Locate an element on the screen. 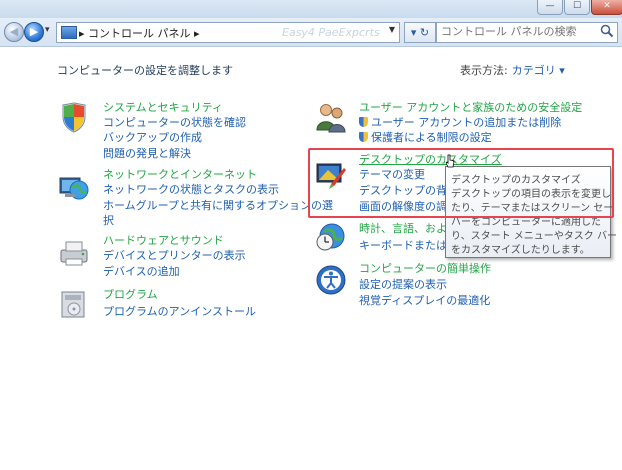 The image size is (622, 470). hardware-sound-icon is located at coordinates (74, 253).